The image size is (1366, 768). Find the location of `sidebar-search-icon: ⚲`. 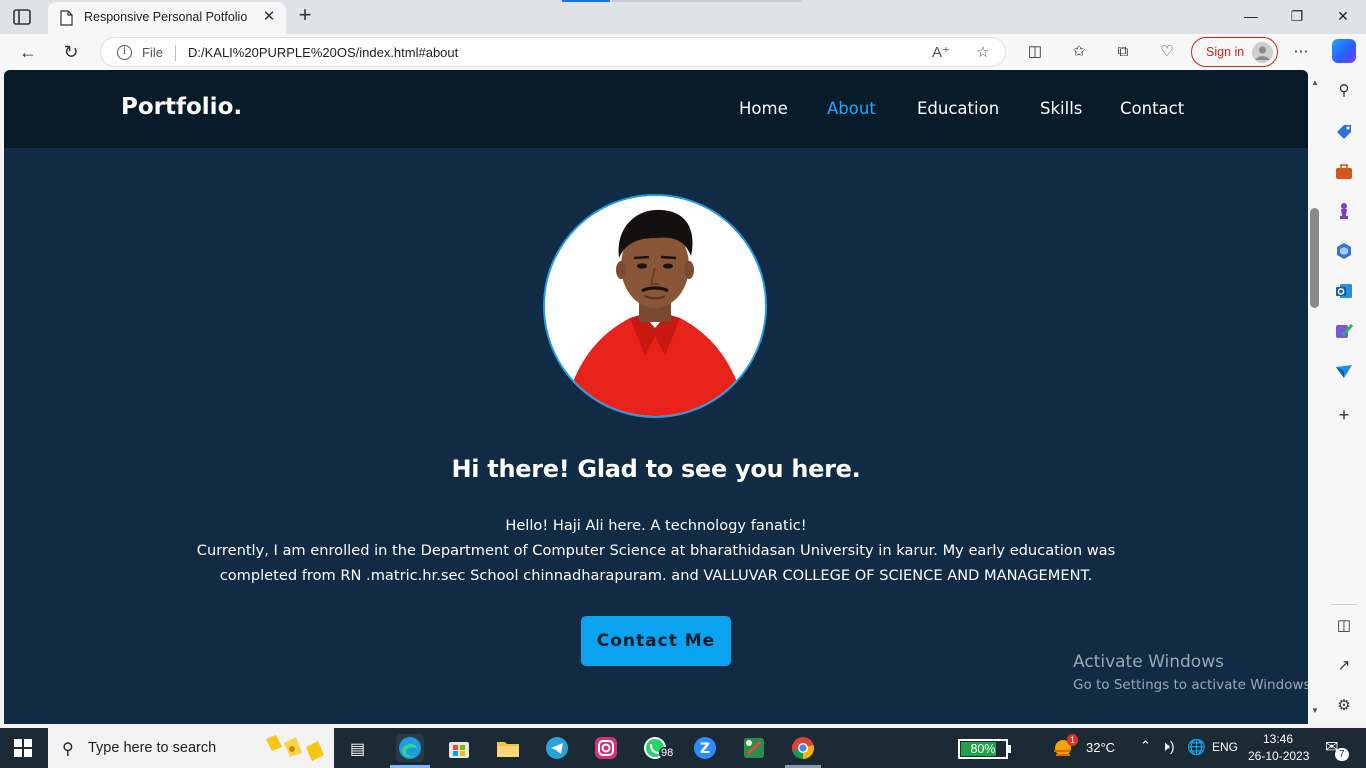

sidebar-search-icon: ⚲ is located at coordinates (1344, 91).